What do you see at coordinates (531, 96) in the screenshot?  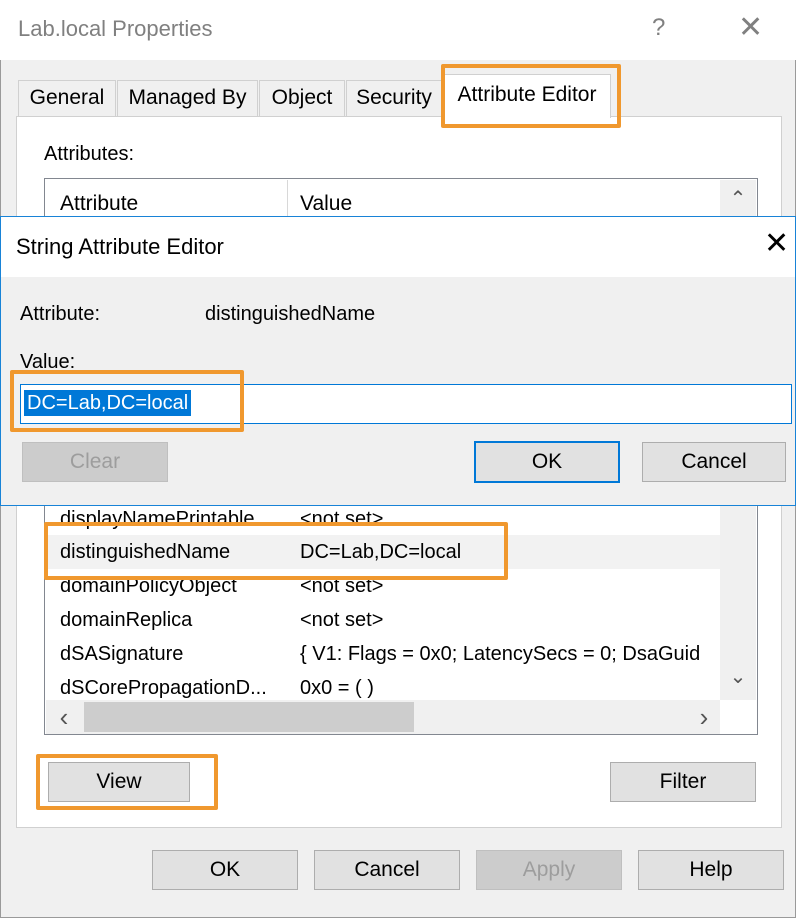 I see `tab-highlight-box` at bounding box center [531, 96].